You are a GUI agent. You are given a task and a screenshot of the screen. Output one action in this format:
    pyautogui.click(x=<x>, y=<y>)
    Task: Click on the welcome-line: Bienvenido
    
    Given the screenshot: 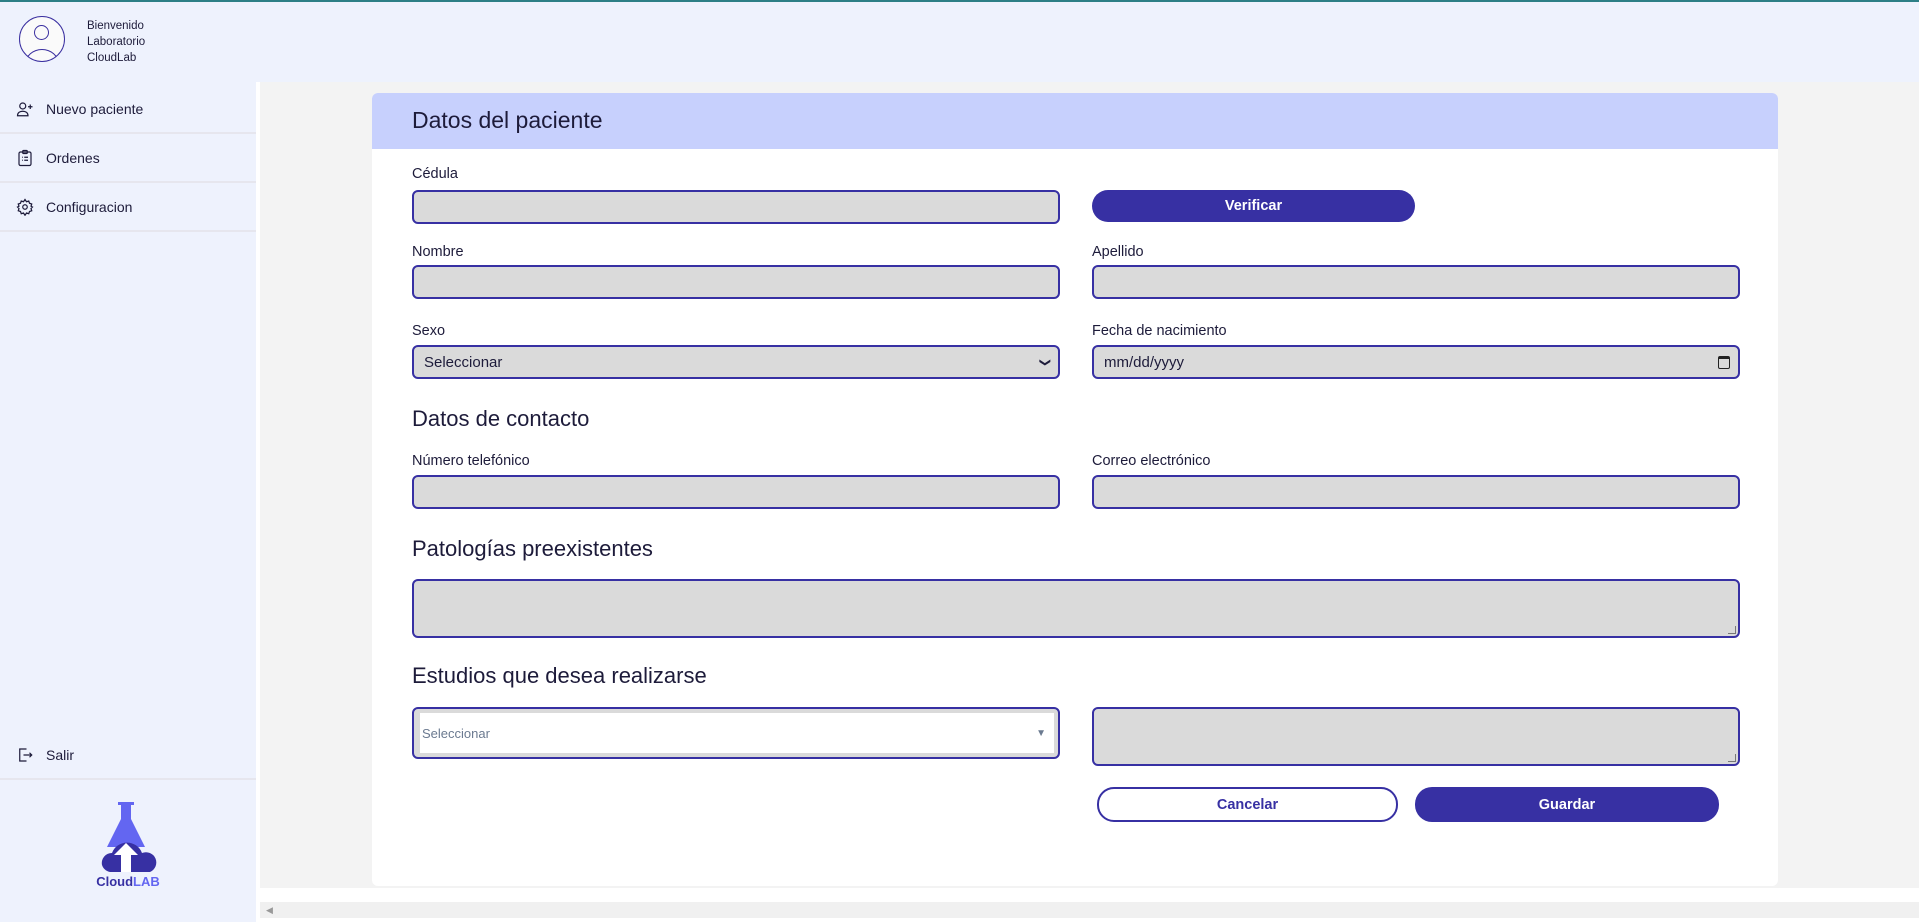 What is the action you would take?
    pyautogui.click(x=115, y=26)
    